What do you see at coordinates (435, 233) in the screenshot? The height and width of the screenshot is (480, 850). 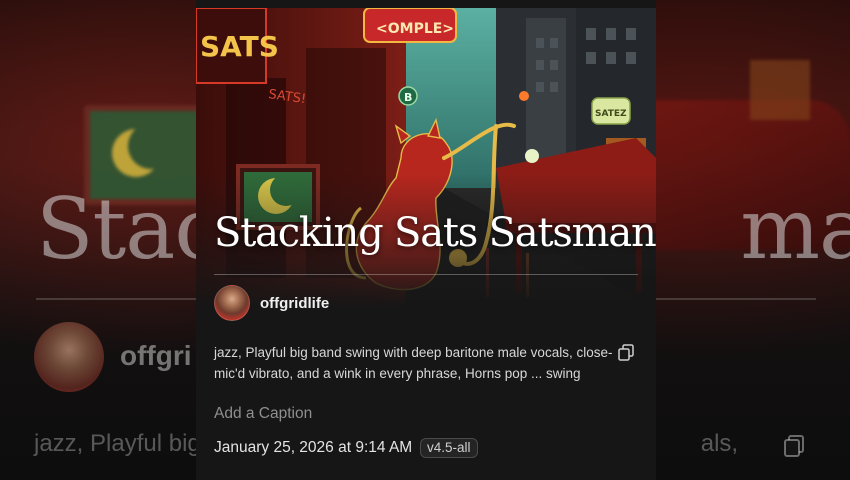 I see `song-title: Stacking Sats Satsman` at bounding box center [435, 233].